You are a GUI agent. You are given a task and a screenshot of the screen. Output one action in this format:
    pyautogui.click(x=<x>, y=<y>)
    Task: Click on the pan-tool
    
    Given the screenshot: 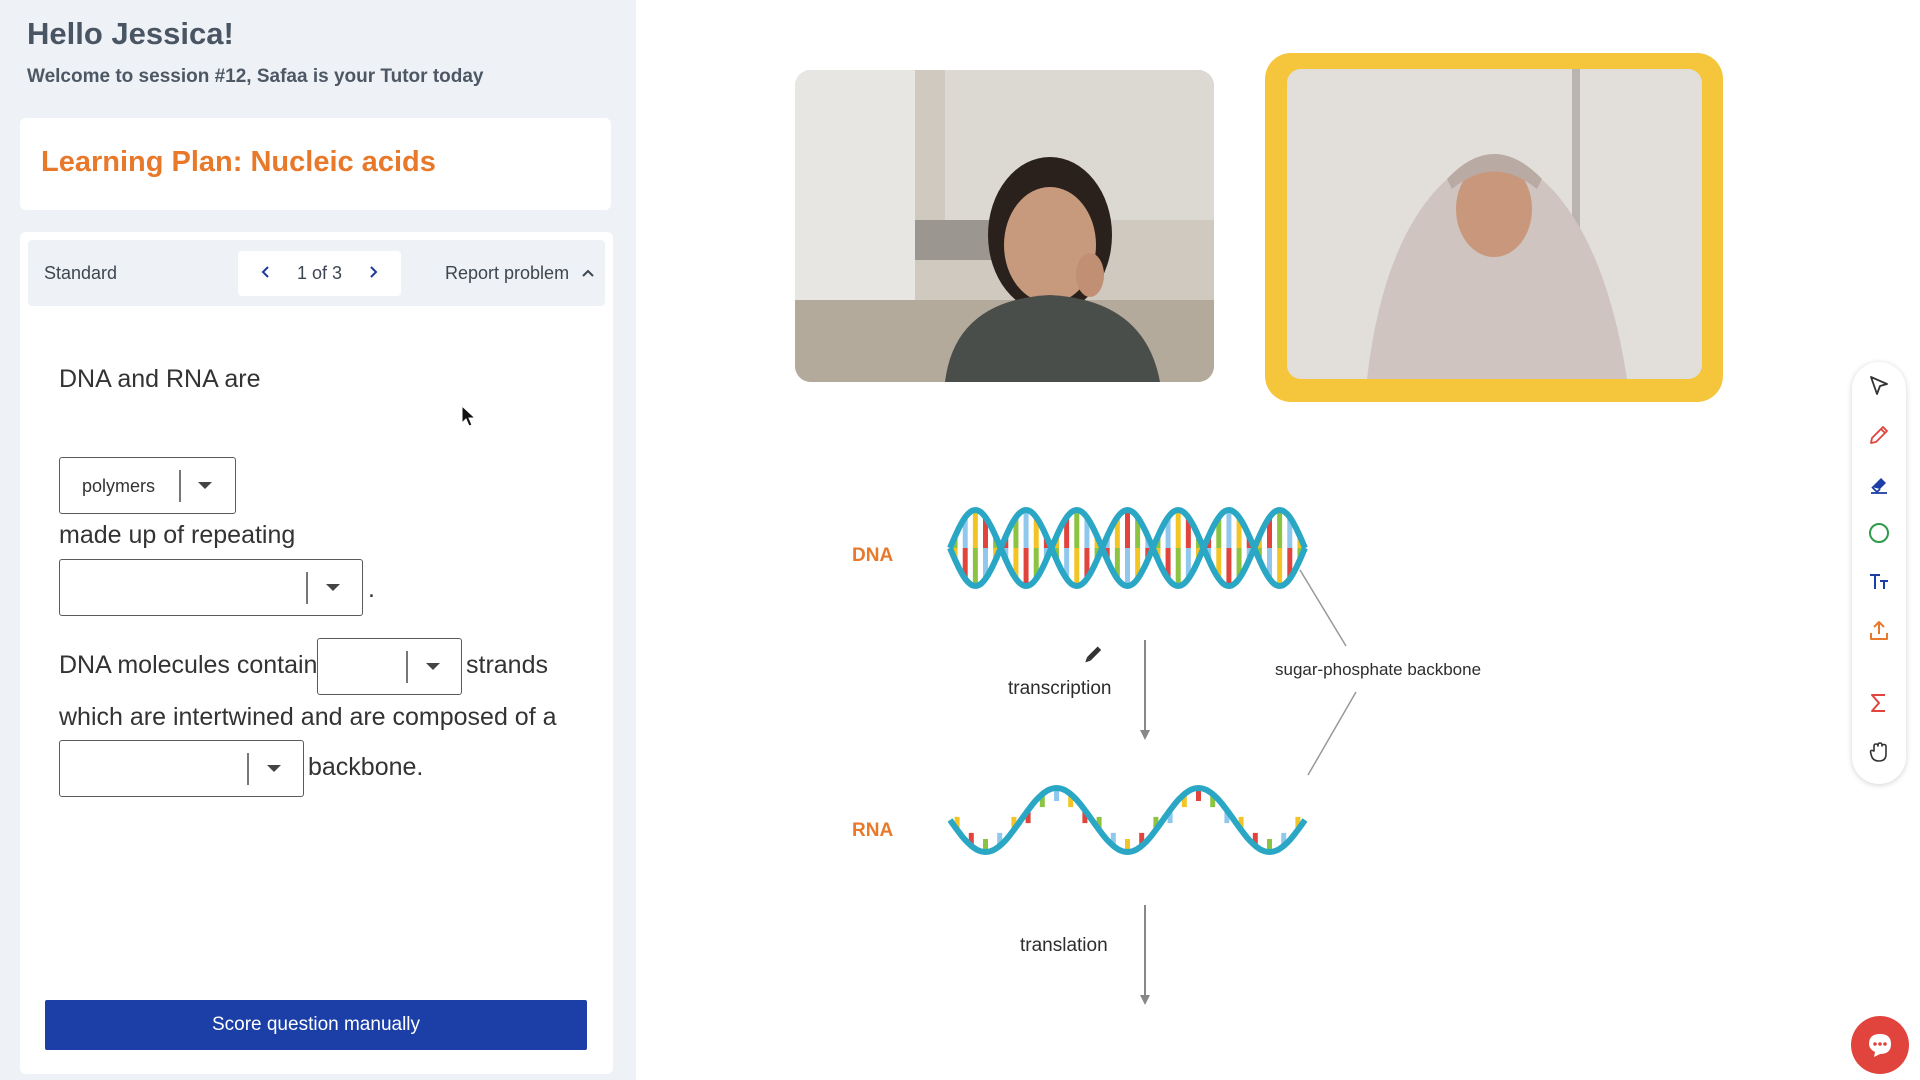 What is the action you would take?
    pyautogui.click(x=1879, y=752)
    